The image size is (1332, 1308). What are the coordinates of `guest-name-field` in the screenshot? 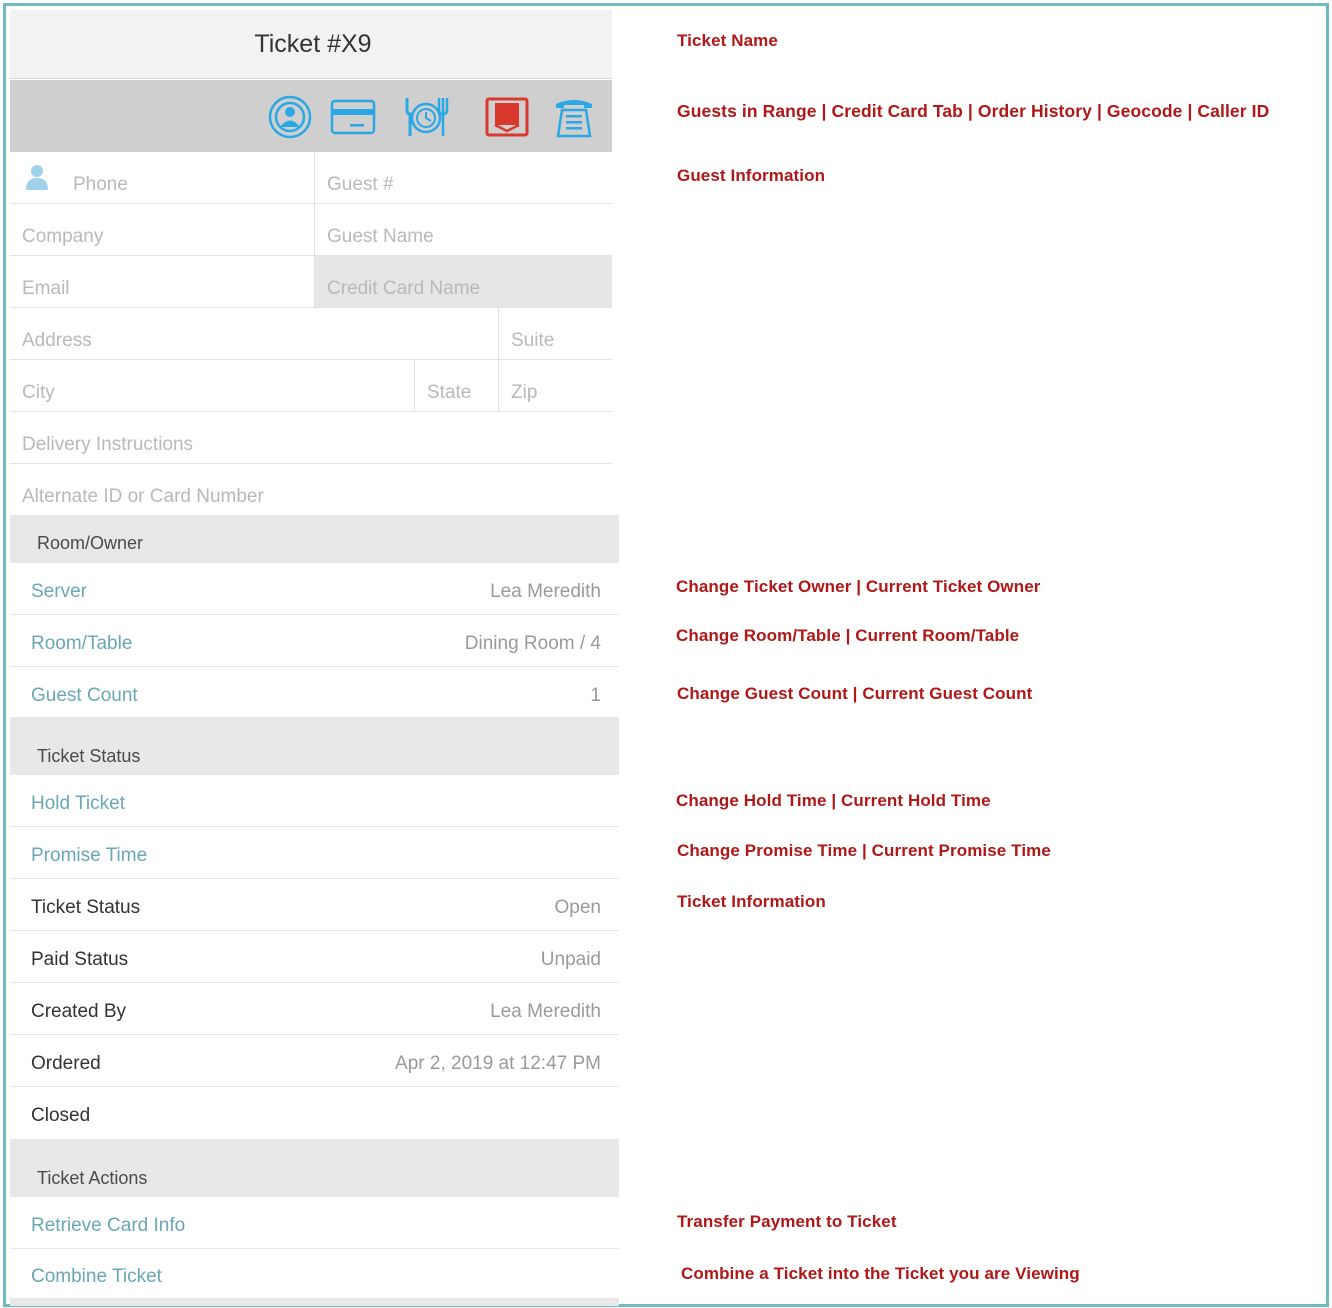 It's located at (463, 230).